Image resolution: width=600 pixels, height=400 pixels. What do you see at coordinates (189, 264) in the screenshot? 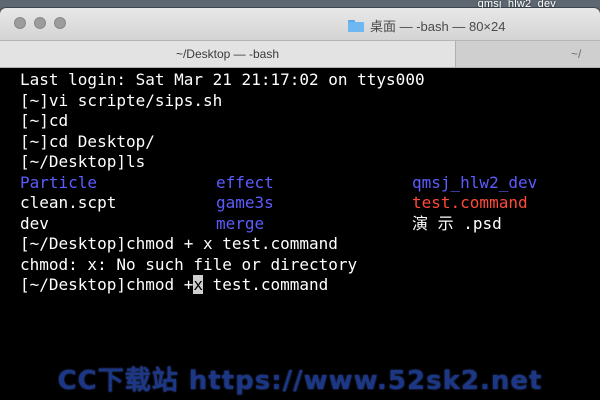
I see `output-line: chmod: x: No such file or directory` at bounding box center [189, 264].